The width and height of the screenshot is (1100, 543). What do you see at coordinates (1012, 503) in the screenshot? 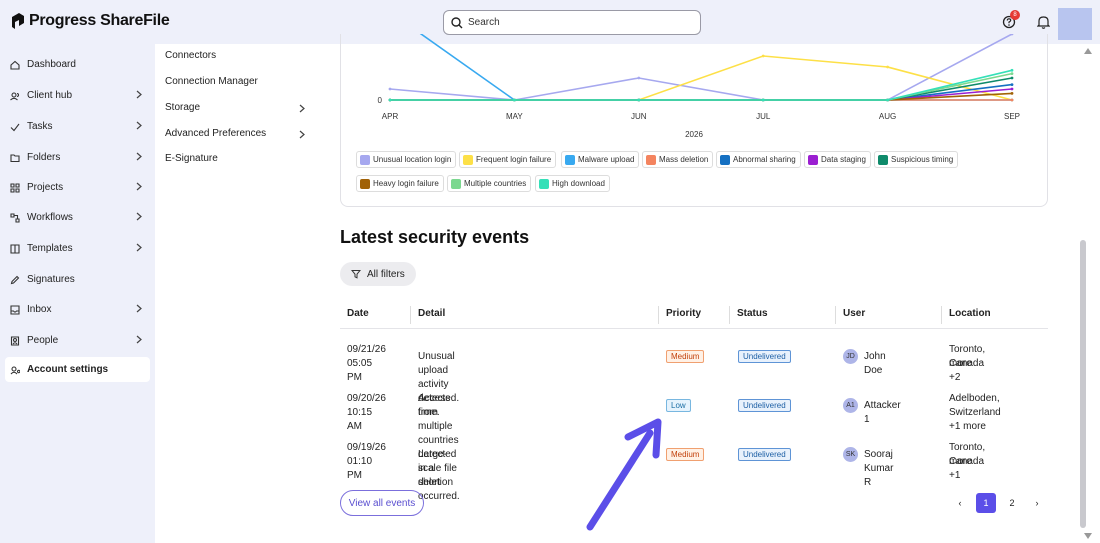
I see `page-2-button: 2` at bounding box center [1012, 503].